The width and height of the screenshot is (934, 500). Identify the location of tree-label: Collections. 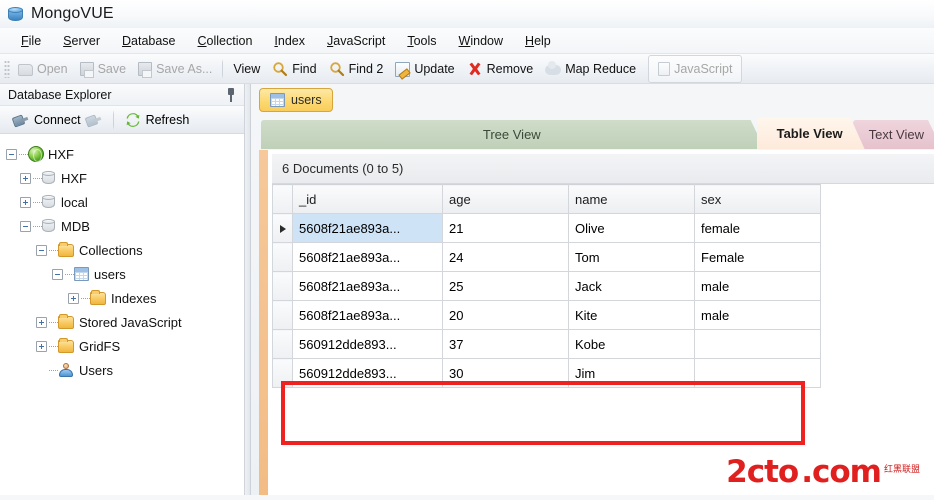
(111, 250).